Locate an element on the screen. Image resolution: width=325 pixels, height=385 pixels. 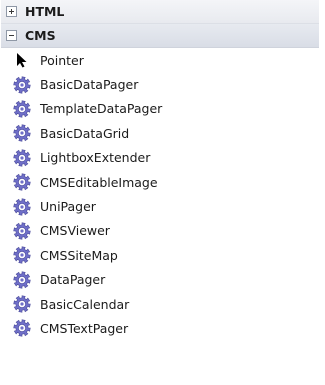
section-label-html: HTML is located at coordinates (45, 11).